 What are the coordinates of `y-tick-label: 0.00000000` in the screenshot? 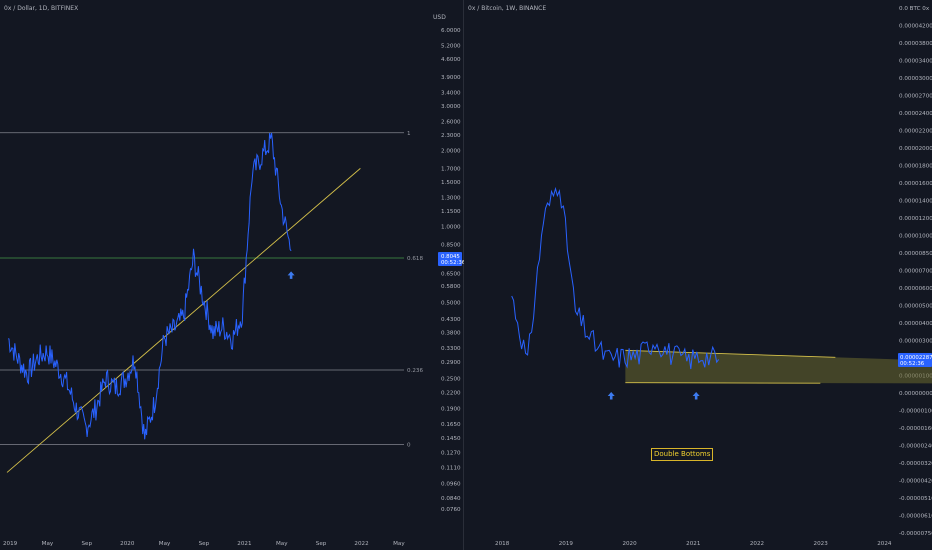 It's located at (915, 394).